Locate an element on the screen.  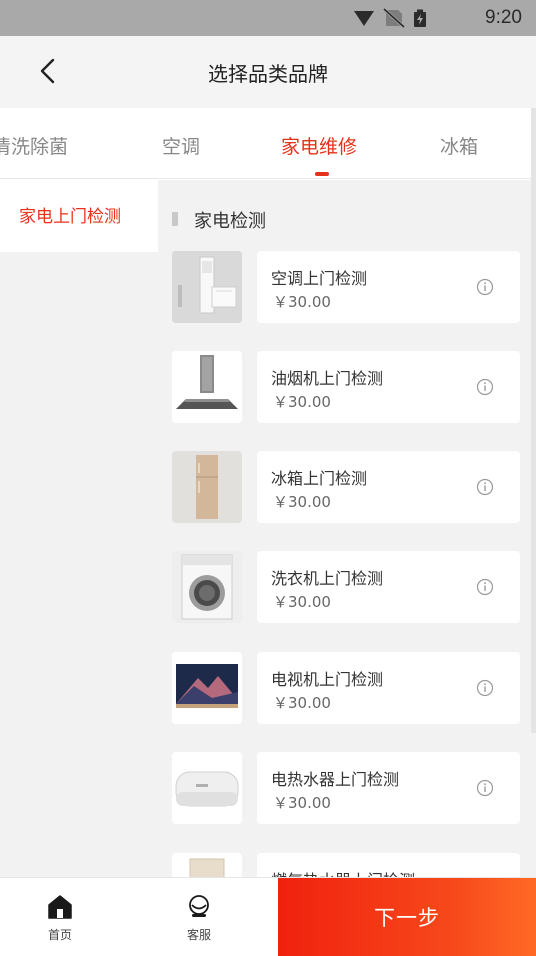
active-tab-indicator is located at coordinates (322, 174).